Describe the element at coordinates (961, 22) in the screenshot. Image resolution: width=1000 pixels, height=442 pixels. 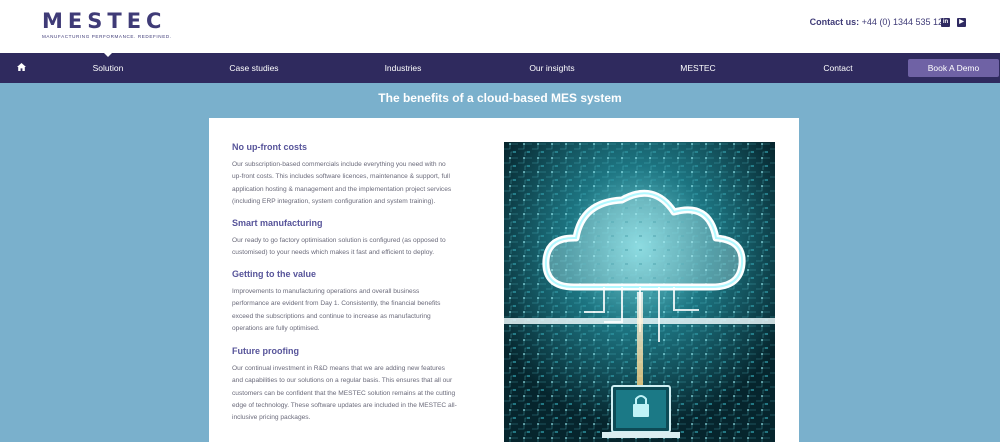
I see `youtube-icon: ▶` at that location.